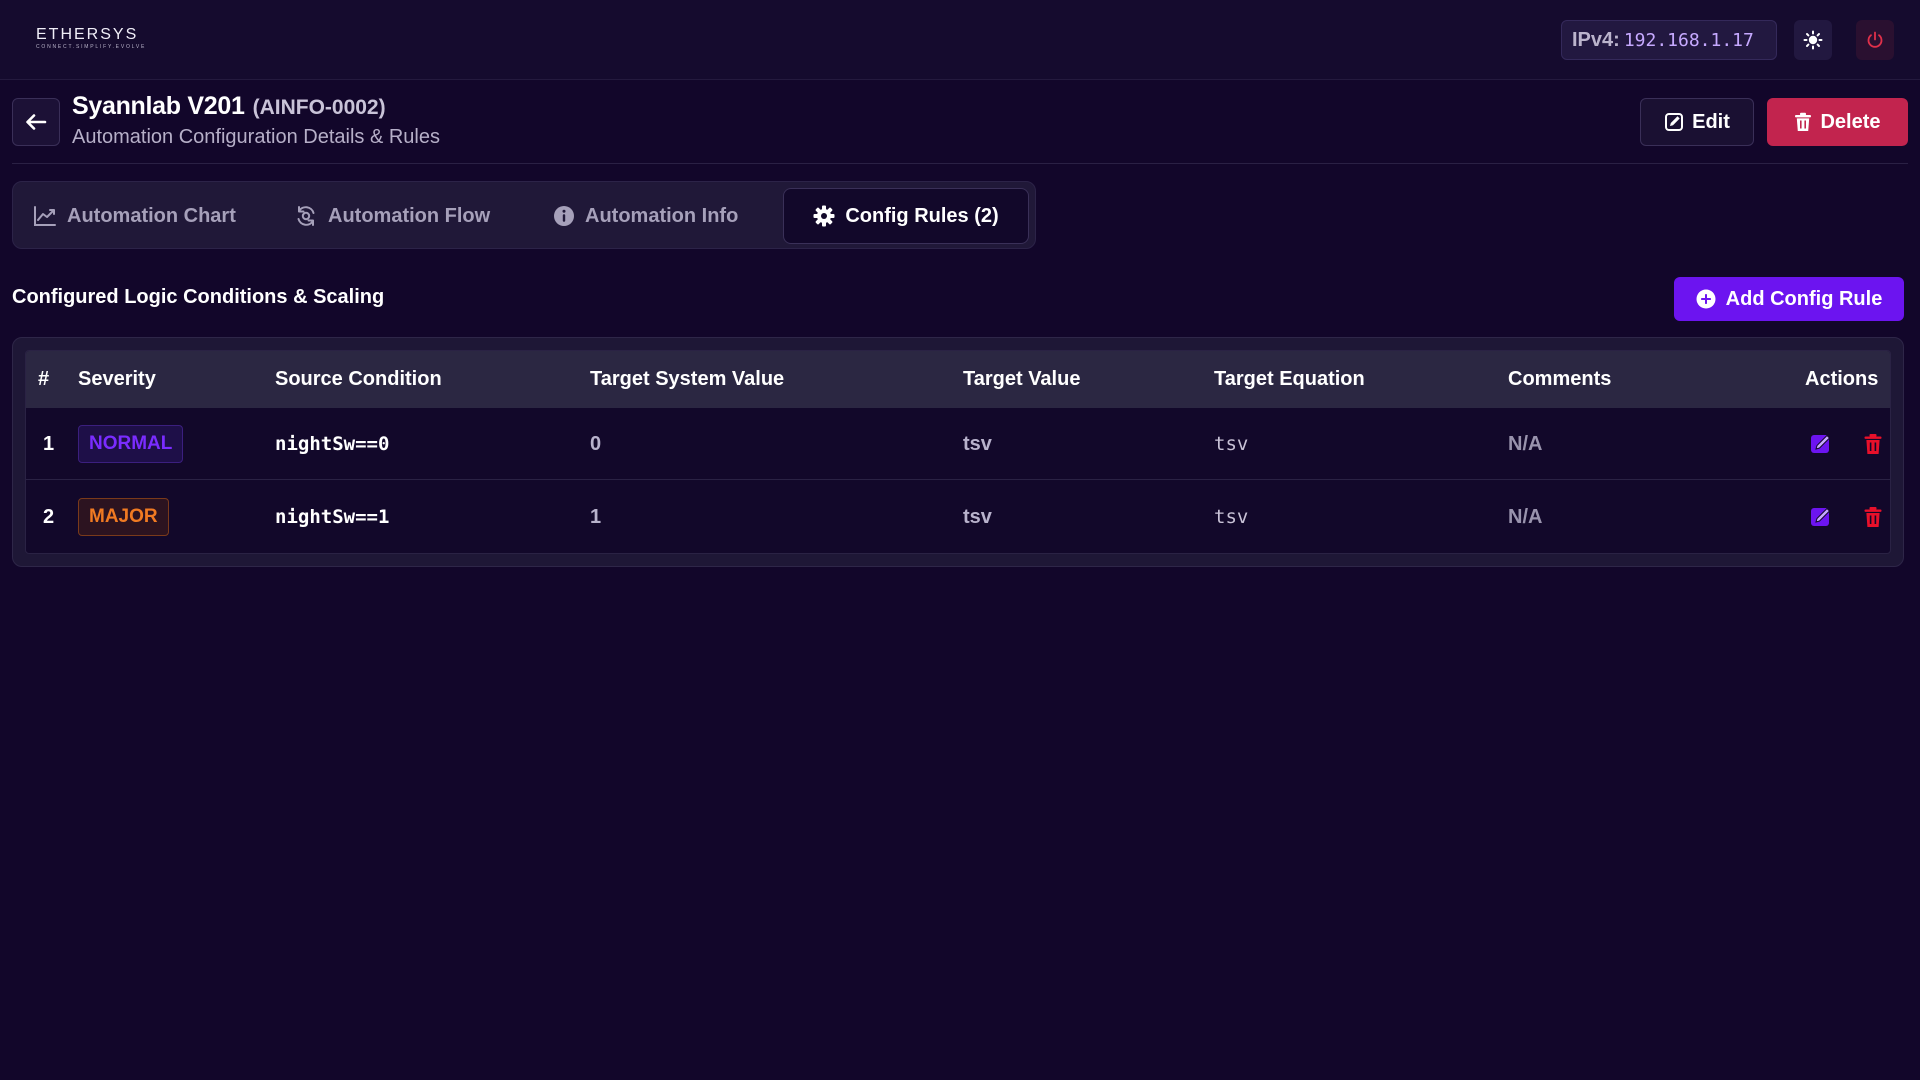 The width and height of the screenshot is (1920, 1080). Describe the element at coordinates (332, 517) in the screenshot. I see `source-condition-cell: nightSw==1` at that location.